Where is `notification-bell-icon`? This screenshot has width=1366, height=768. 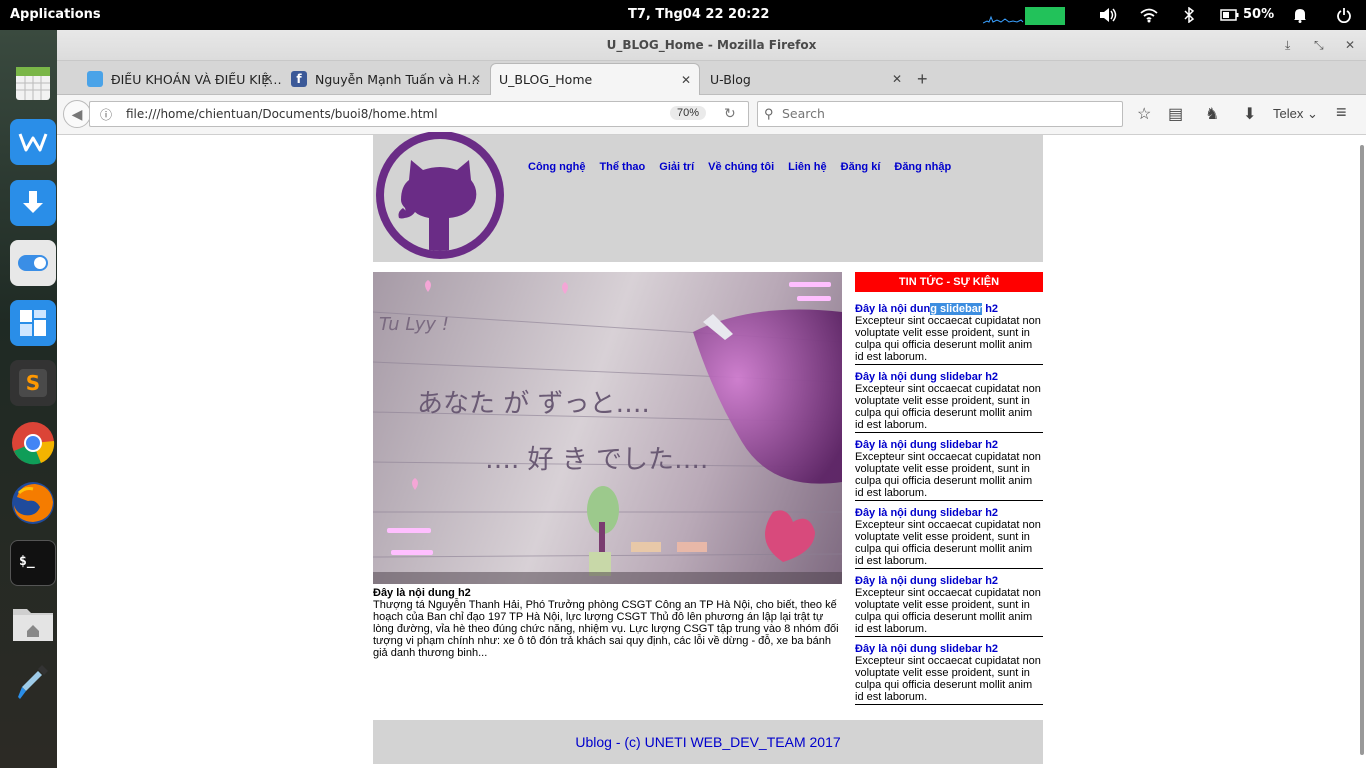 notification-bell-icon is located at coordinates (1300, 15).